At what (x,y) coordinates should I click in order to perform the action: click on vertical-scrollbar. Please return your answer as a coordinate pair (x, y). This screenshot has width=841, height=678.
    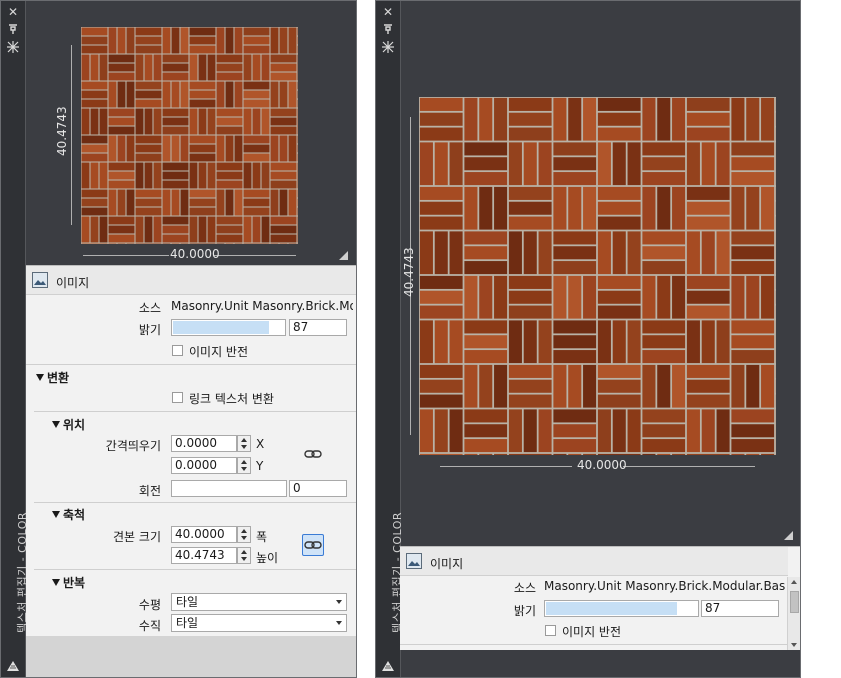
    Looking at the image, I should click on (793, 613).